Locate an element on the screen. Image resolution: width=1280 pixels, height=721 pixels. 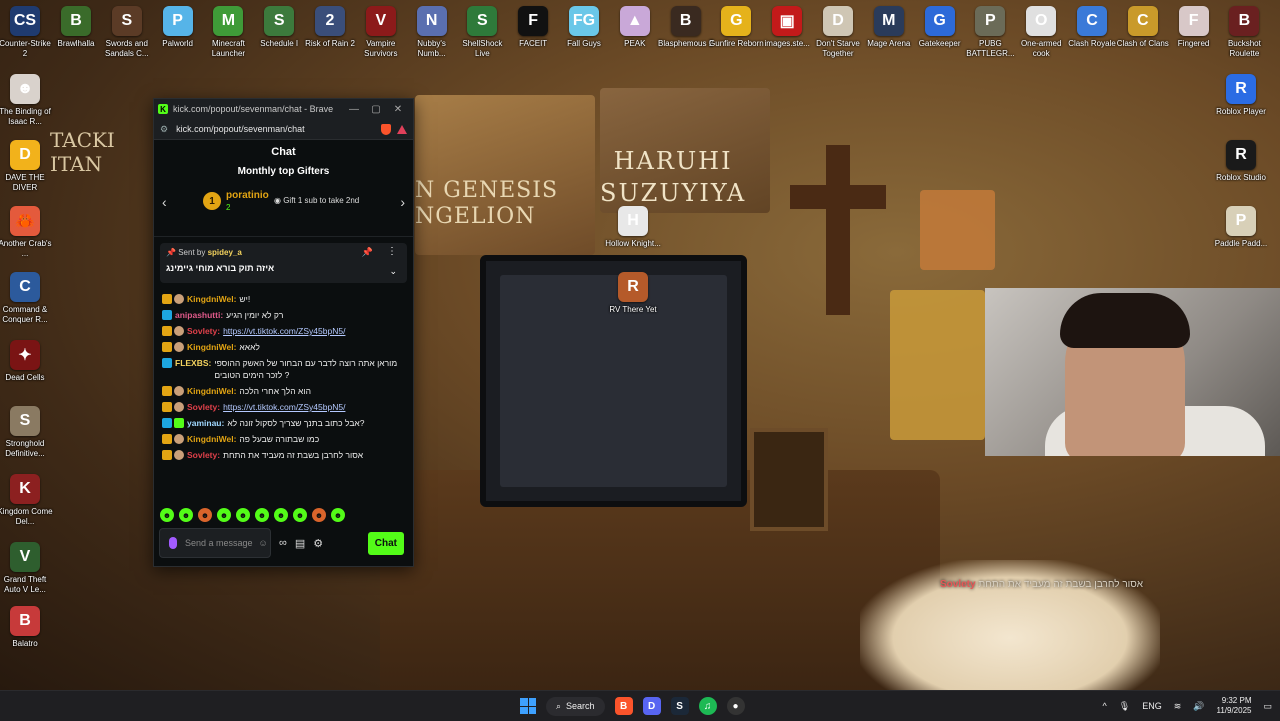
brave-rewards-icon is located at coordinates (402, 129).